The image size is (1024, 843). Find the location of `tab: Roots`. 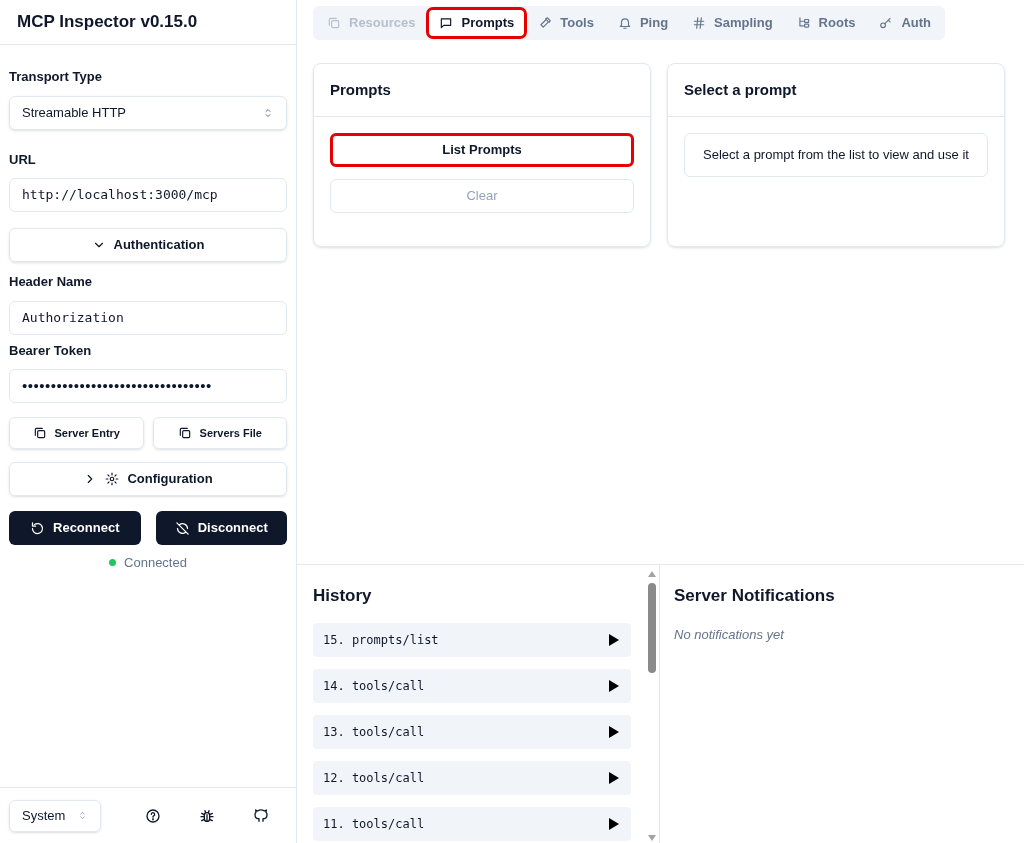

tab: Roots is located at coordinates (826, 23).